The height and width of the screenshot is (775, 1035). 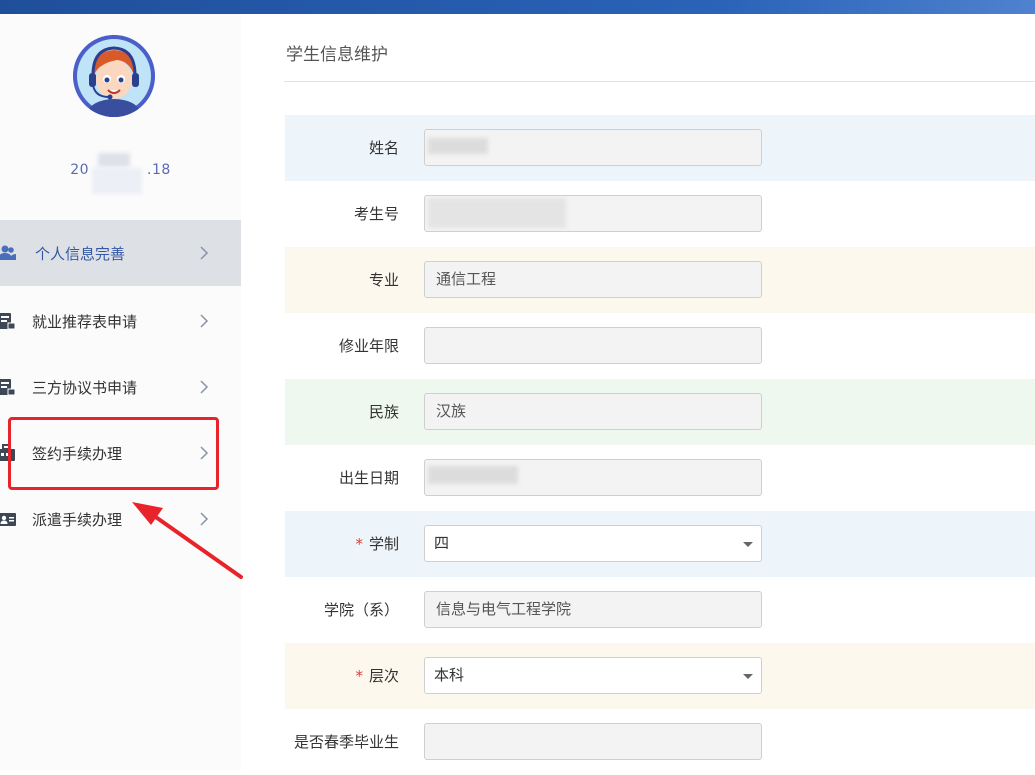 I want to click on field-label: * 学制, so click(x=377, y=544).